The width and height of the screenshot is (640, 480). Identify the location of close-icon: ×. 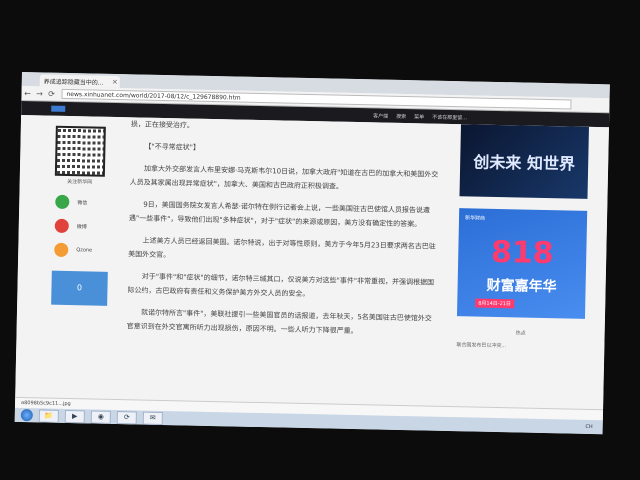
(116, 82).